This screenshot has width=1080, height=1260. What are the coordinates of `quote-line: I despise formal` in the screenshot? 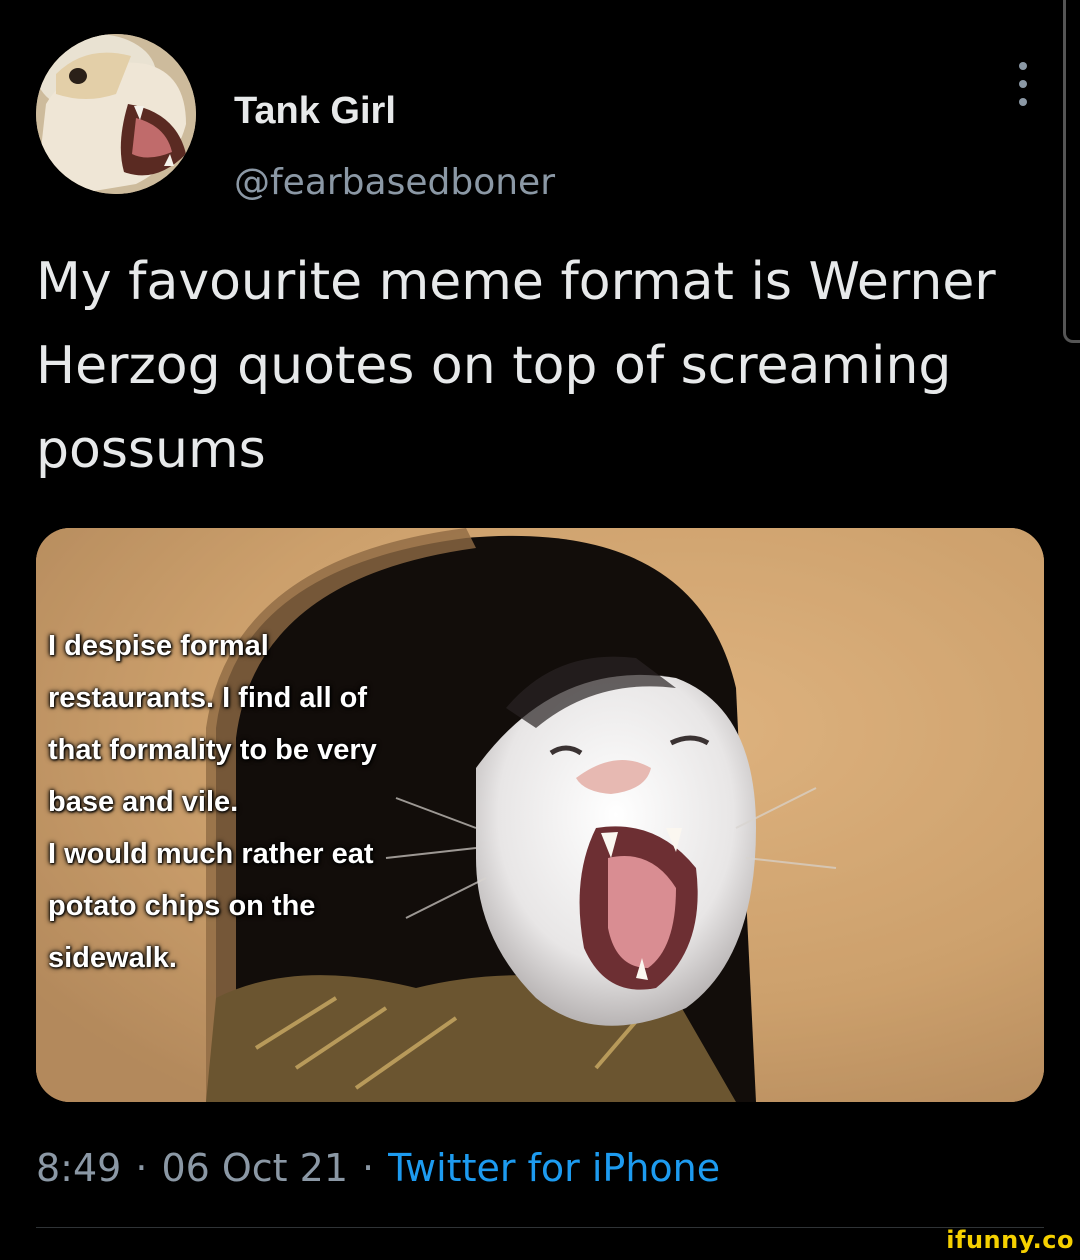 It's located at (158, 646).